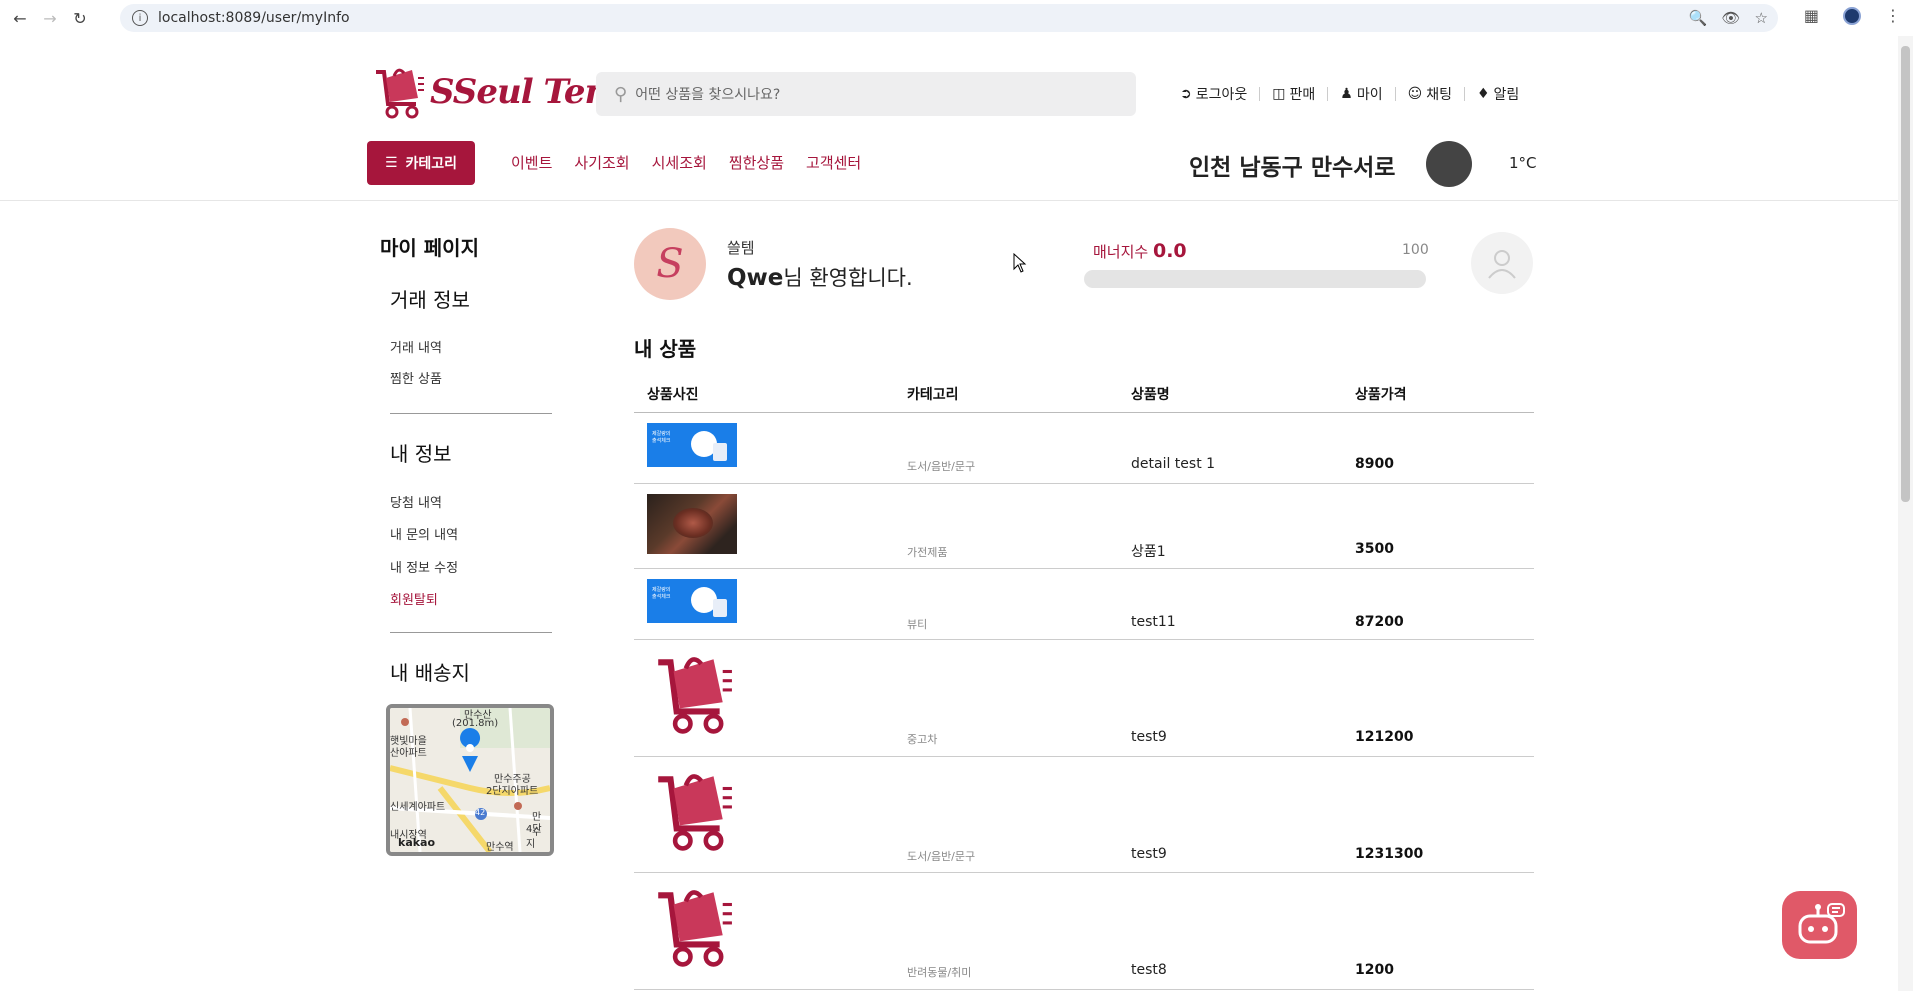 Image resolution: width=1913 pixels, height=991 pixels. What do you see at coordinates (1430, 94) in the screenshot?
I see `chat-link: ☺ 채팅` at bounding box center [1430, 94].